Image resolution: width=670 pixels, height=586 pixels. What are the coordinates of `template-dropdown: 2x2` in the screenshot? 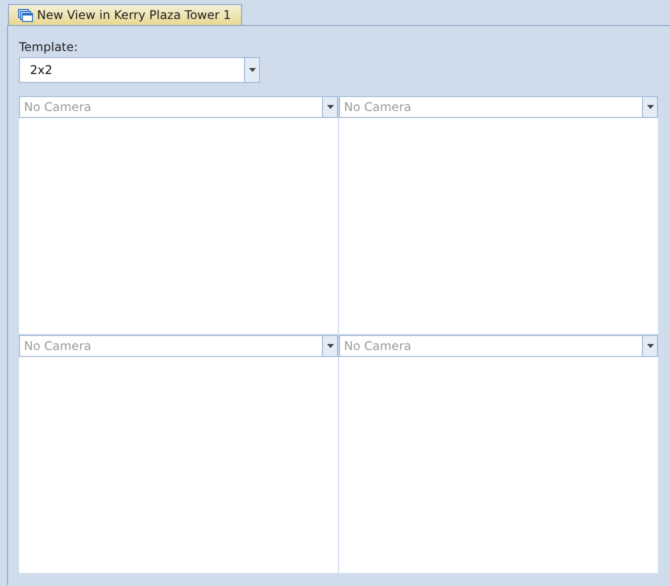 It's located at (139, 70).